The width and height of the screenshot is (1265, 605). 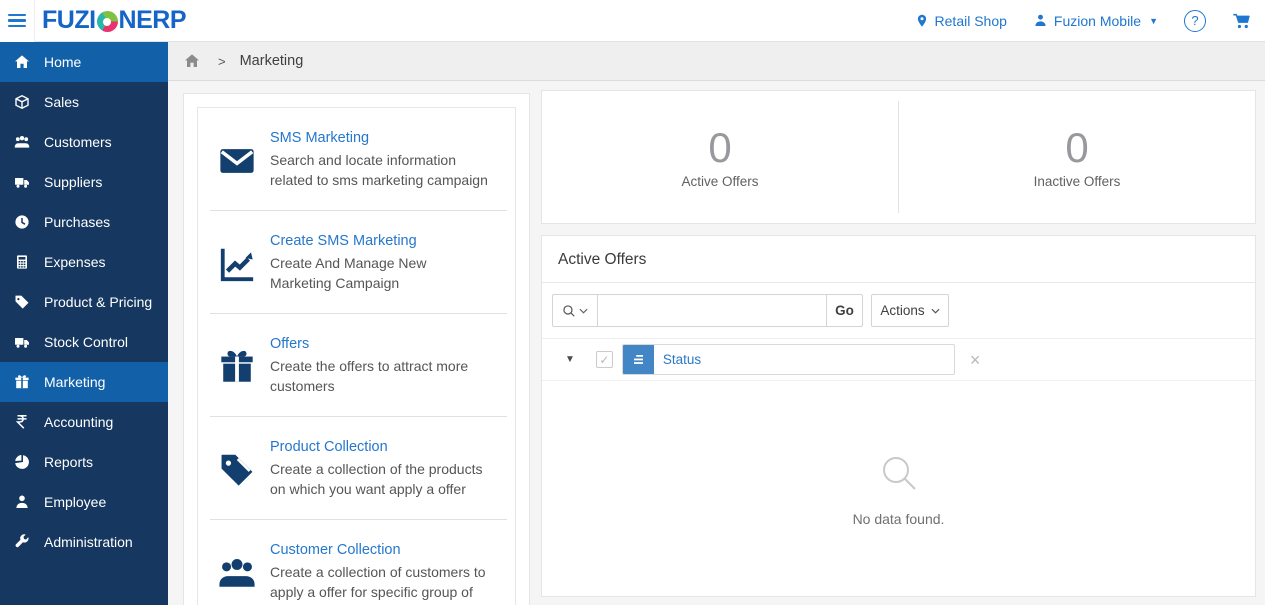 I want to click on menu-item-title: Offers, so click(x=289, y=344).